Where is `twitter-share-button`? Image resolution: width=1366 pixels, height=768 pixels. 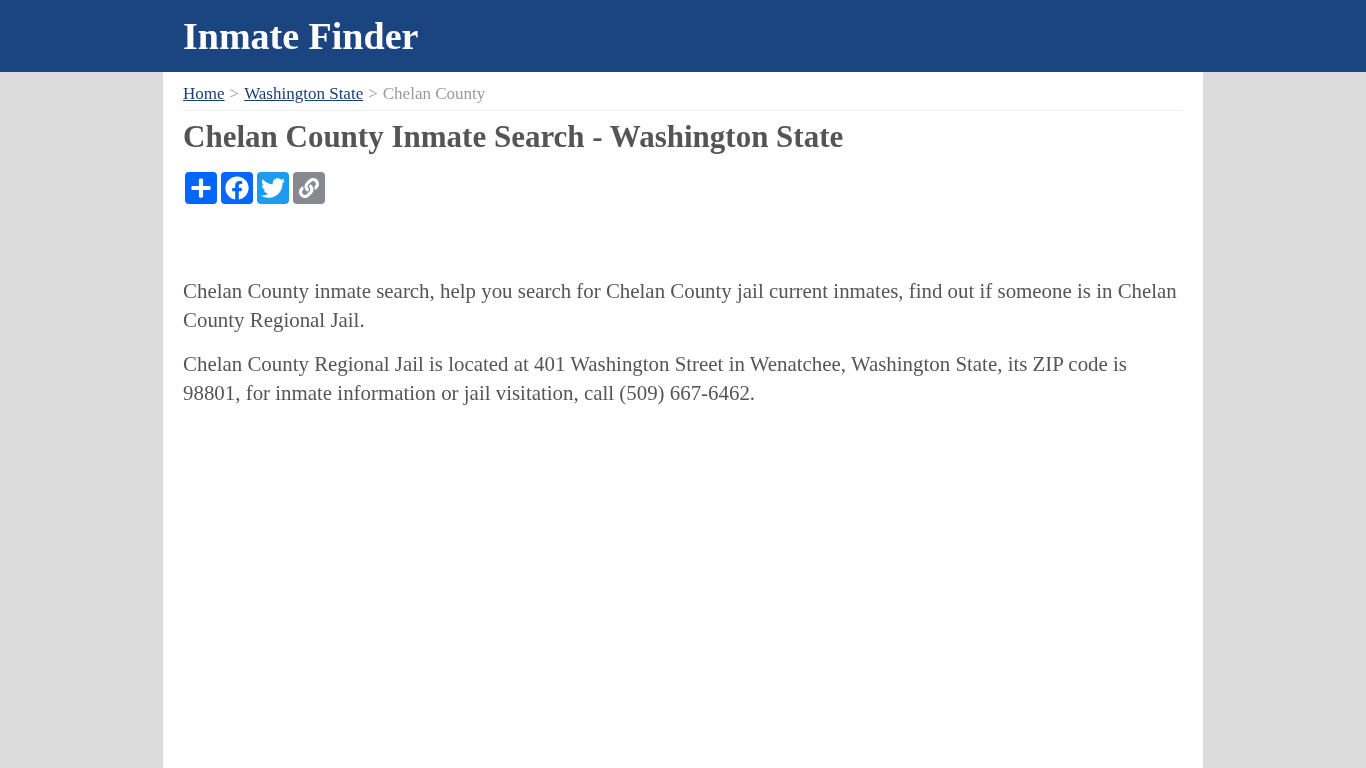
twitter-share-button is located at coordinates (273, 188).